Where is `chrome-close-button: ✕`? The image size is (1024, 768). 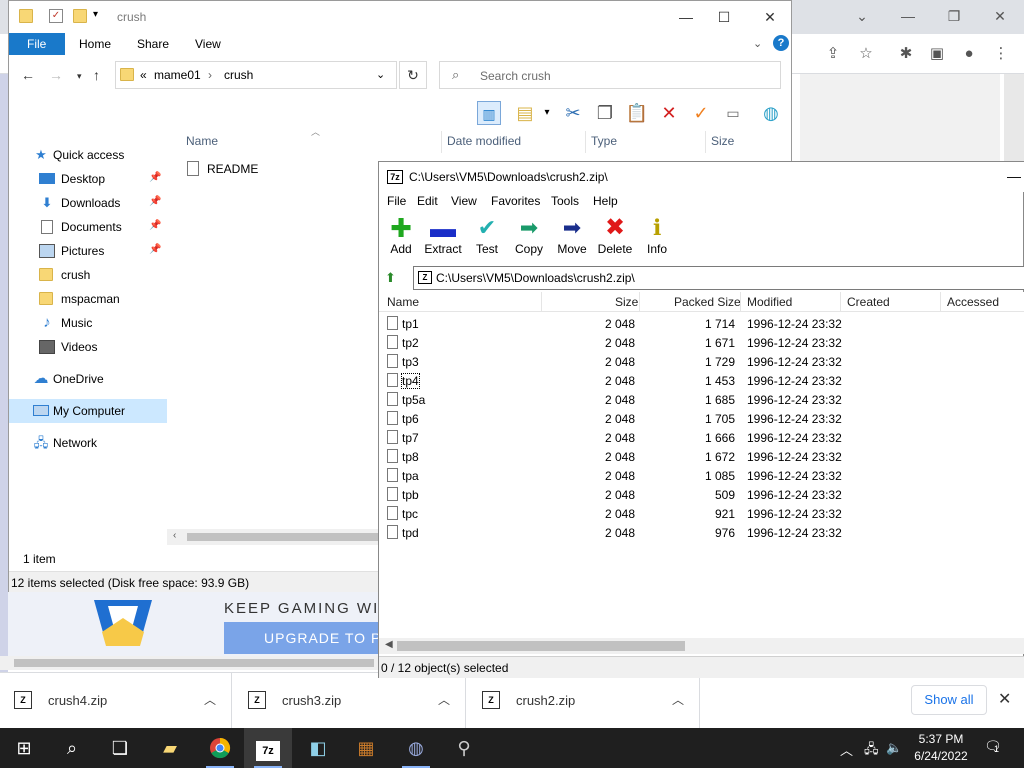
chrome-close-button: ✕ is located at coordinates (1000, 16).